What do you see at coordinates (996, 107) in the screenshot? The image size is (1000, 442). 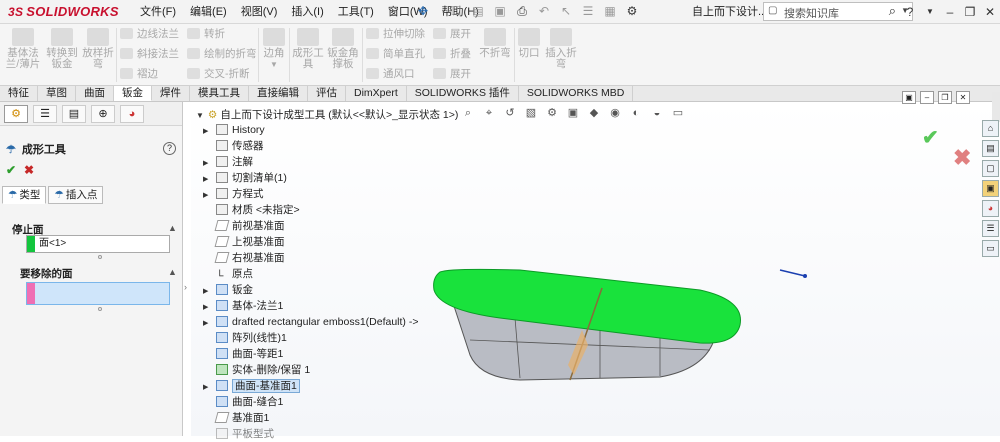 I see `scrollbar` at bounding box center [996, 107].